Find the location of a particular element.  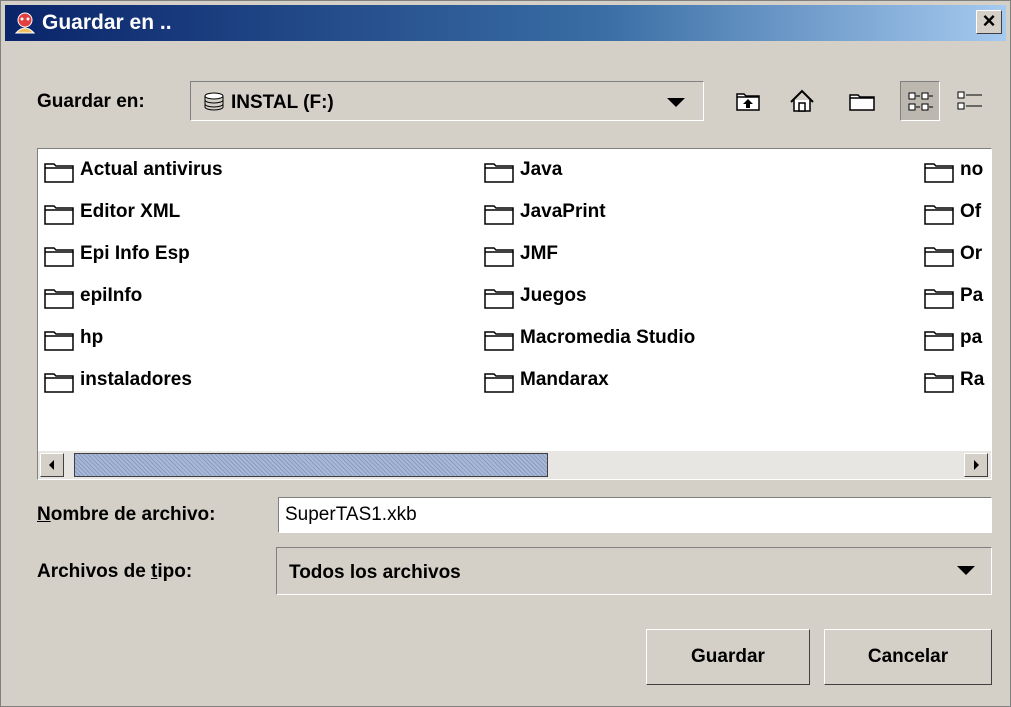

file-name: Juegos is located at coordinates (553, 295).